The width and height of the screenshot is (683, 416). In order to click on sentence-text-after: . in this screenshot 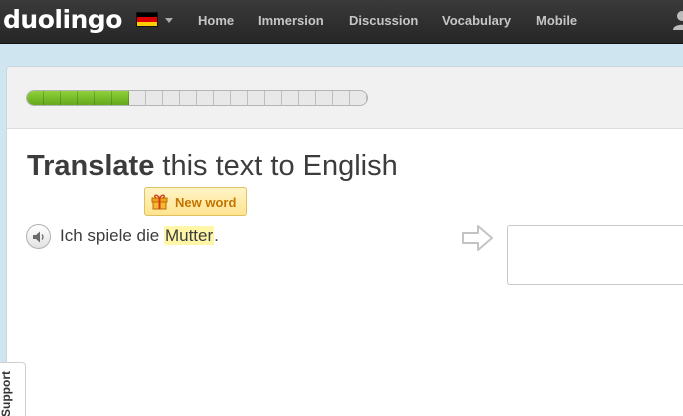, I will do `click(216, 235)`.